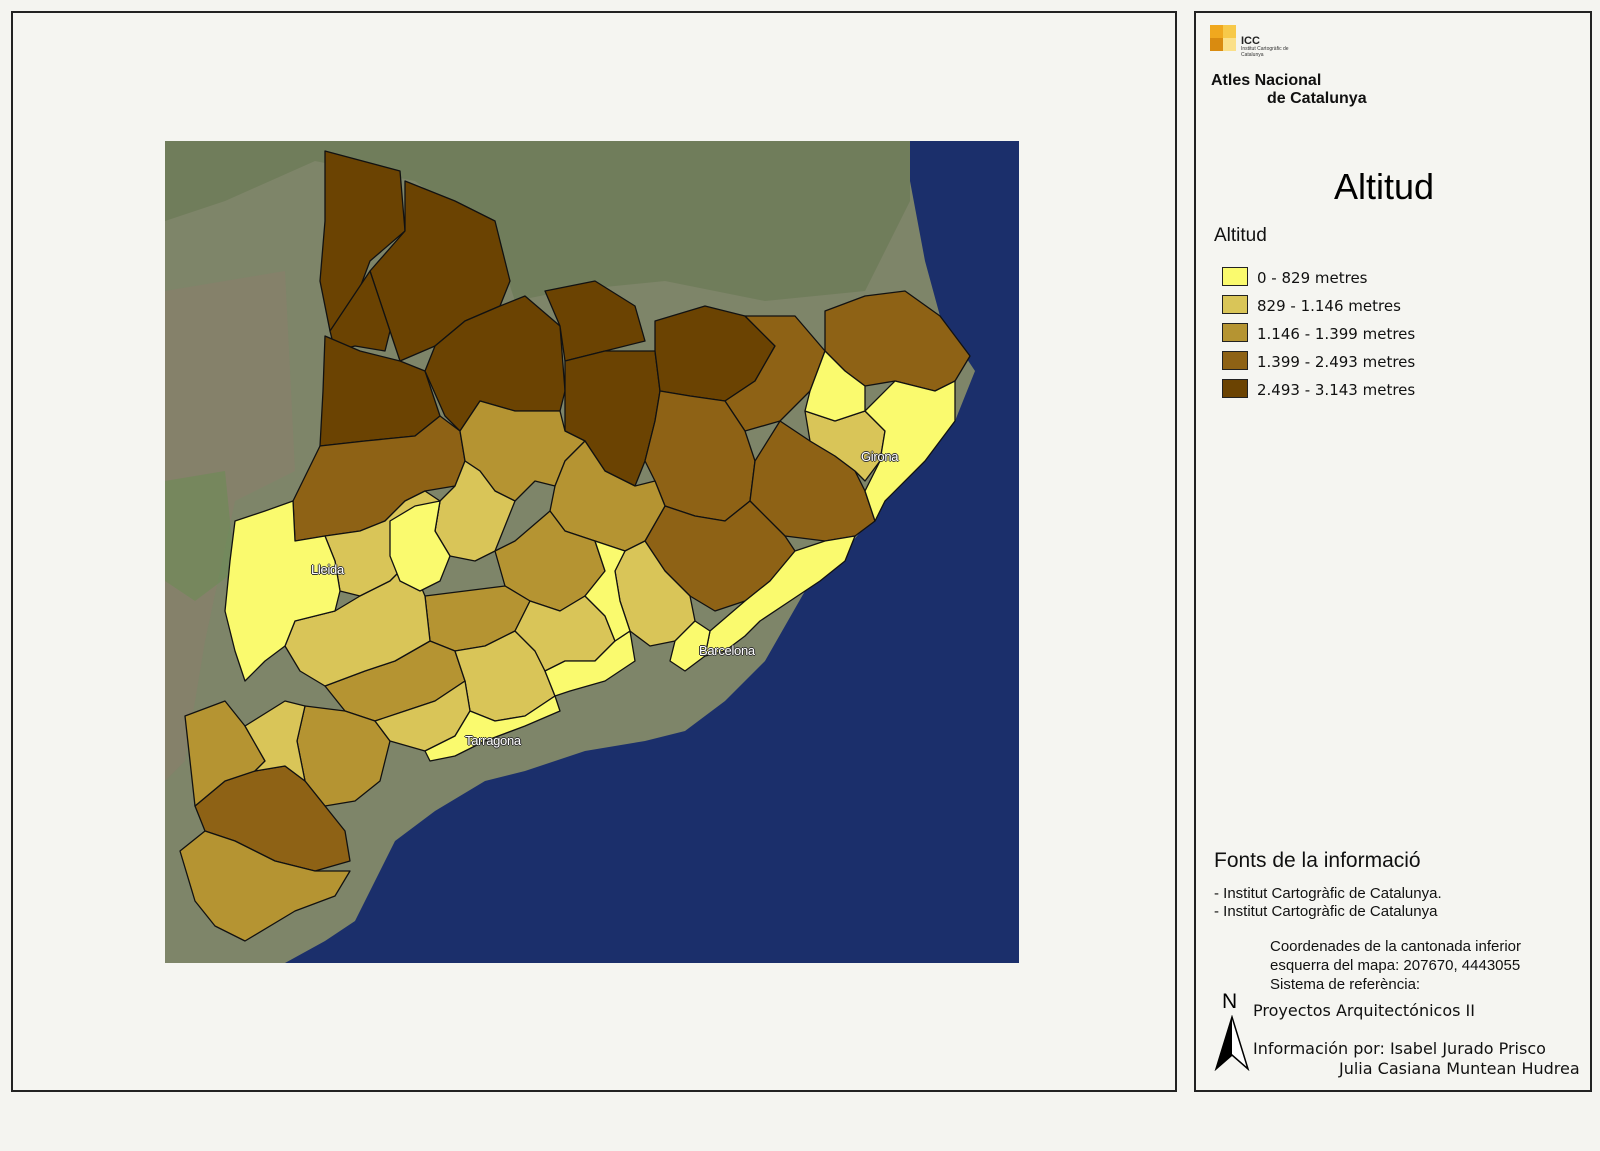  I want to click on credit-line2: Julia Casiana Muntean Hudrea, so click(1459, 1068).